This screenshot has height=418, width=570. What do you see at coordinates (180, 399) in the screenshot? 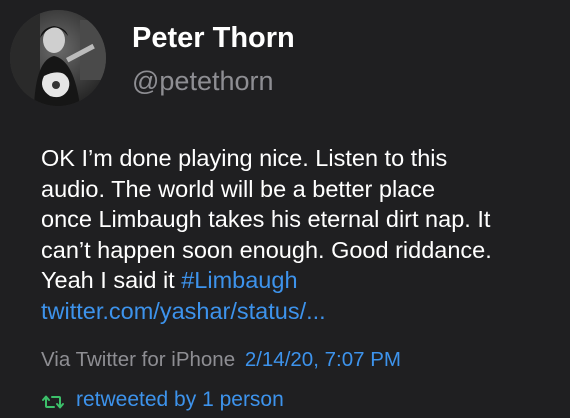
I see `retweet-label: retweeted by 1 person` at bounding box center [180, 399].